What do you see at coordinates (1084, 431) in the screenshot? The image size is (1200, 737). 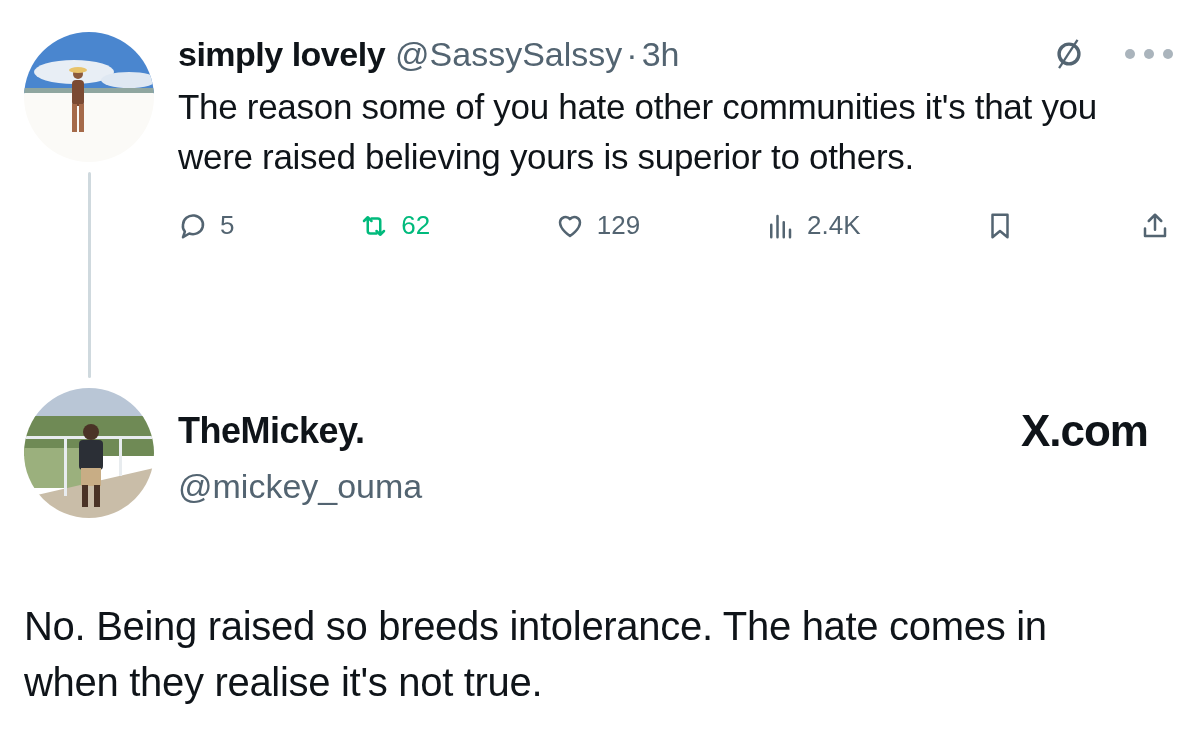 I see `site-logo-text: X.com` at bounding box center [1084, 431].